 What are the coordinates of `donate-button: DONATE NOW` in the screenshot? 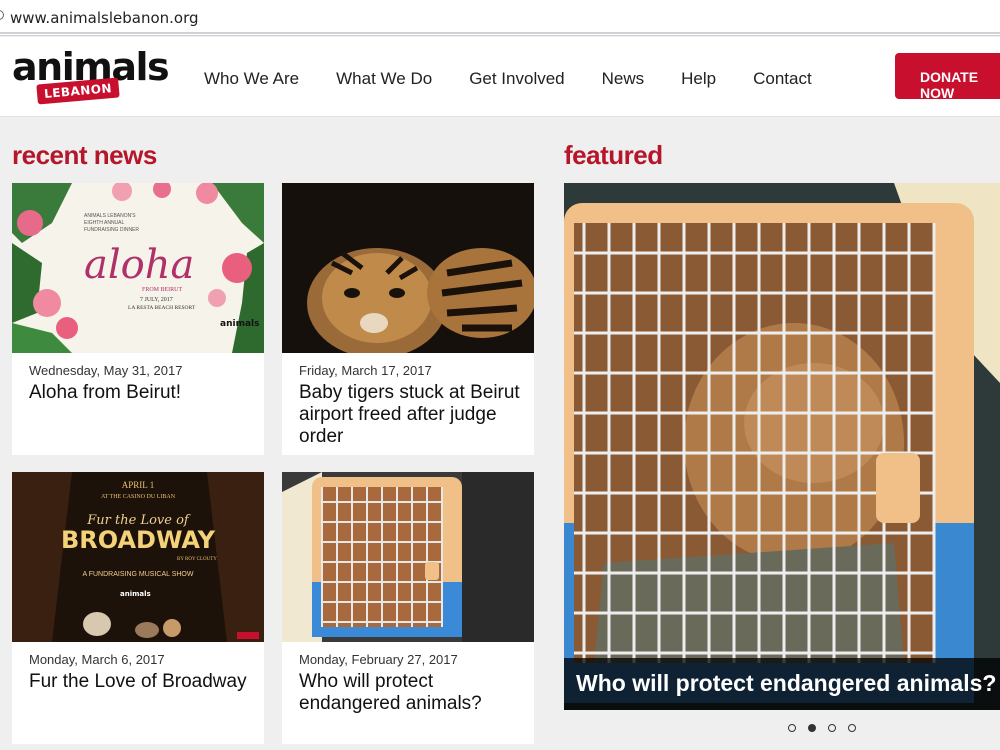 It's located at (947, 77).